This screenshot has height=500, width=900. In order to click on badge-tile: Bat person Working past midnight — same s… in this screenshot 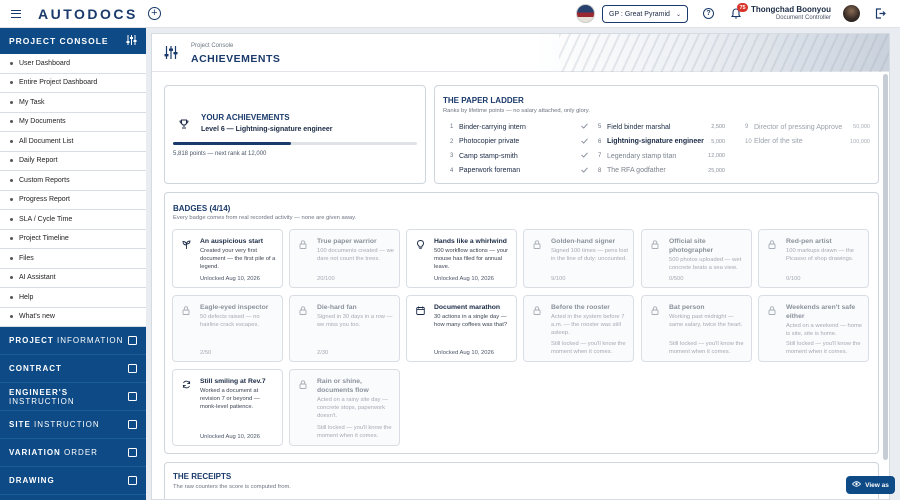, I will do `click(696, 328)`.